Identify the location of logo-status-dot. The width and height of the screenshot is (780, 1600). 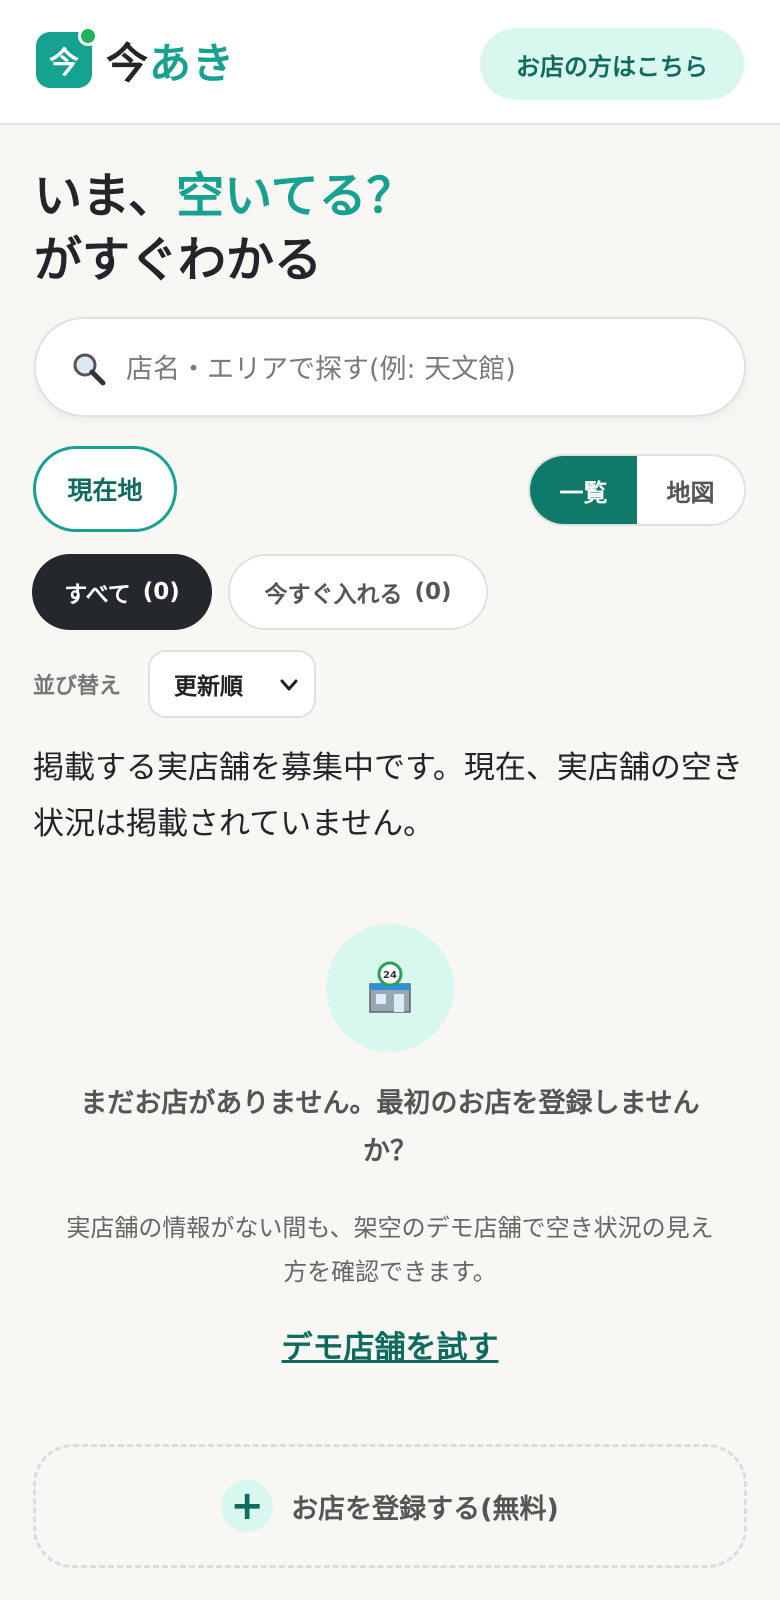
(88, 36).